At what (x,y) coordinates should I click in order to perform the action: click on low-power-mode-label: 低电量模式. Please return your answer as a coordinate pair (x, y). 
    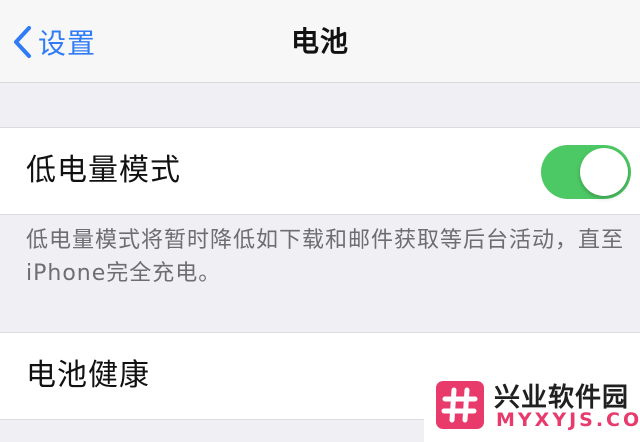
    Looking at the image, I should click on (103, 170).